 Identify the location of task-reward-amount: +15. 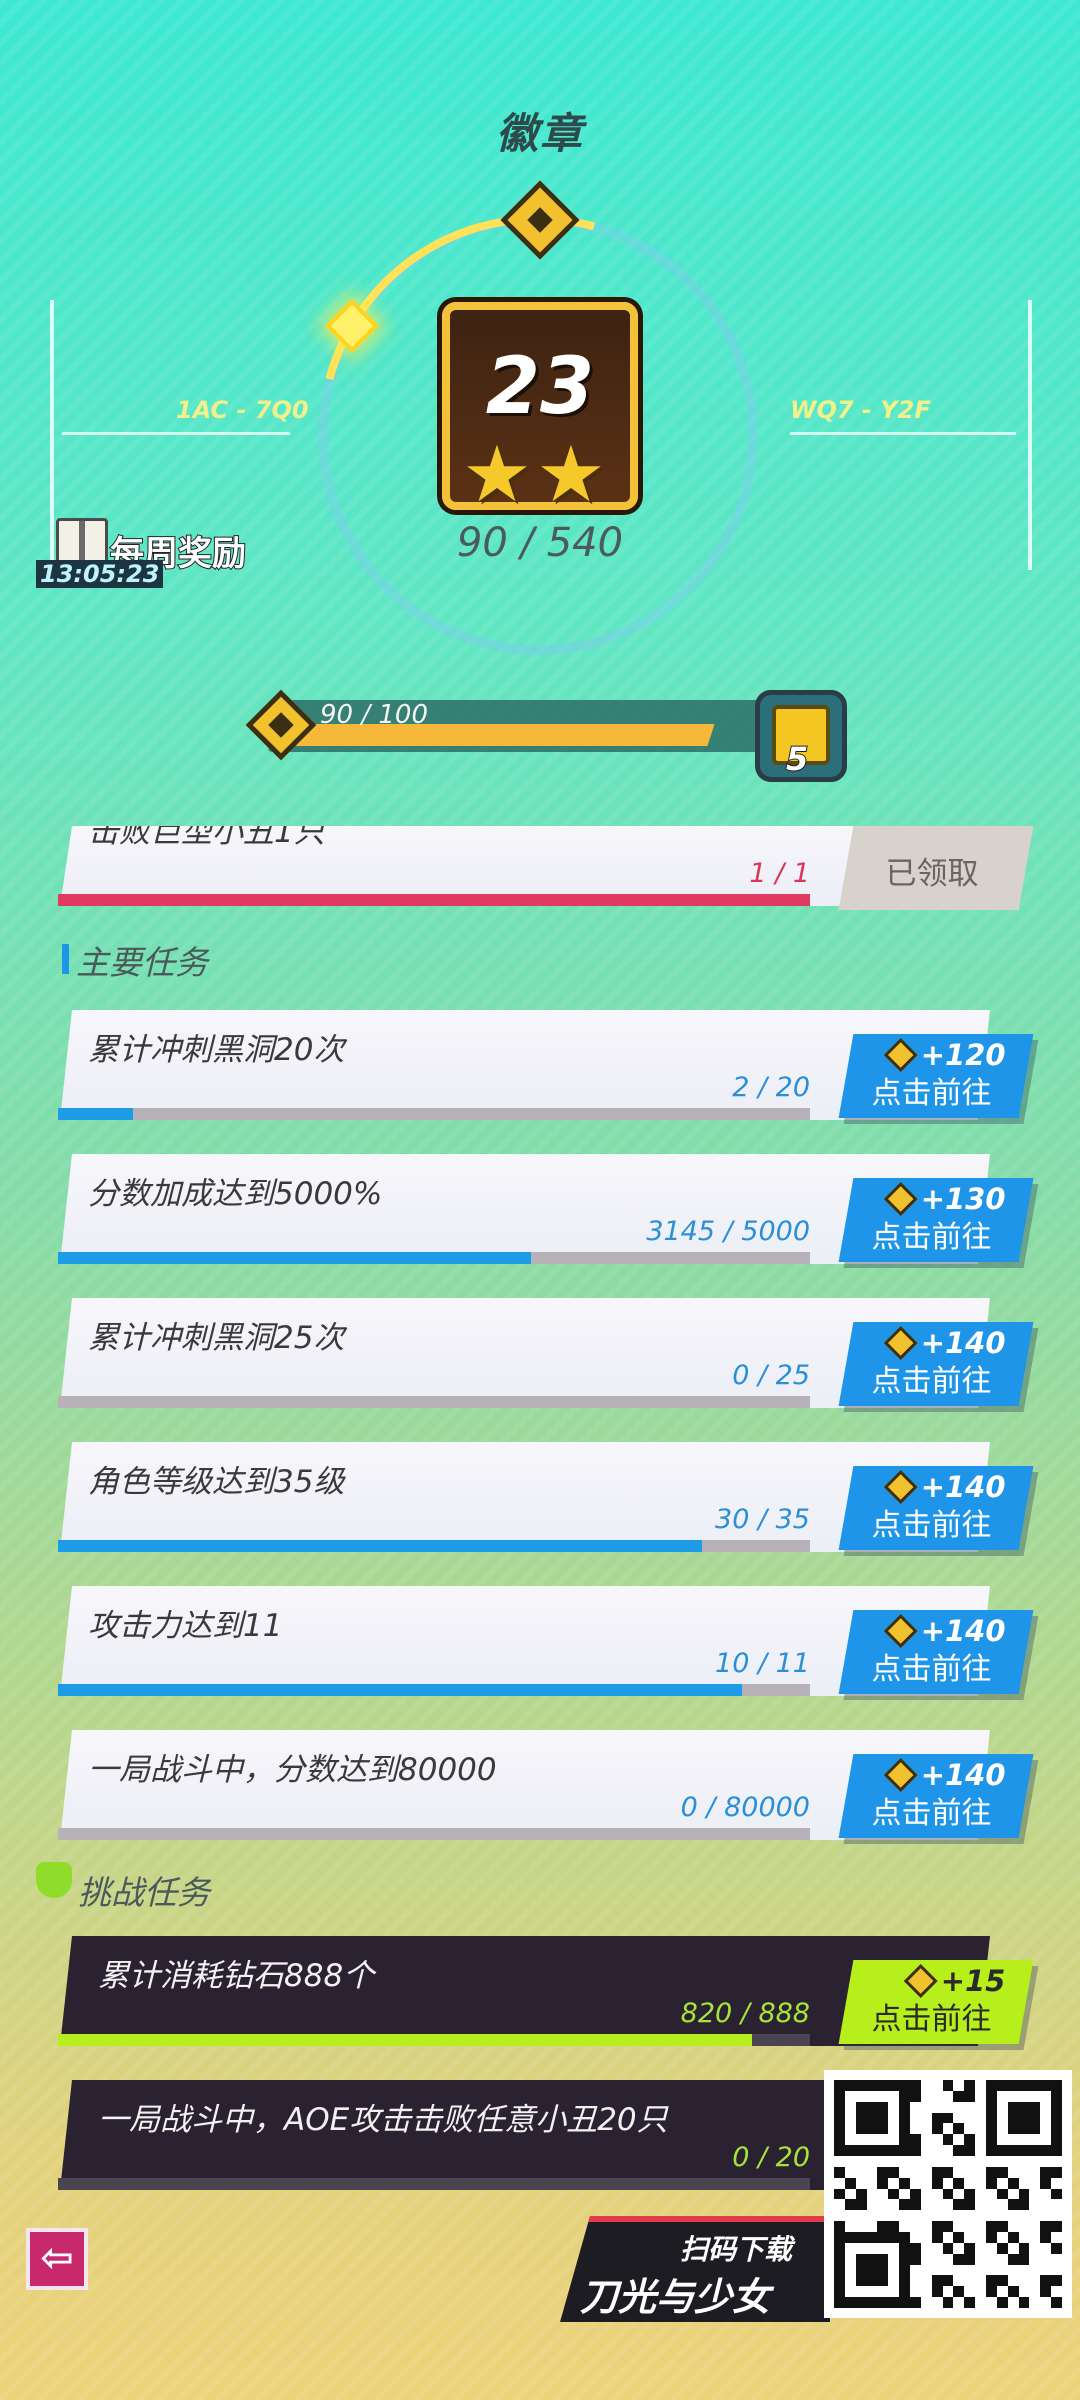
(973, 1981).